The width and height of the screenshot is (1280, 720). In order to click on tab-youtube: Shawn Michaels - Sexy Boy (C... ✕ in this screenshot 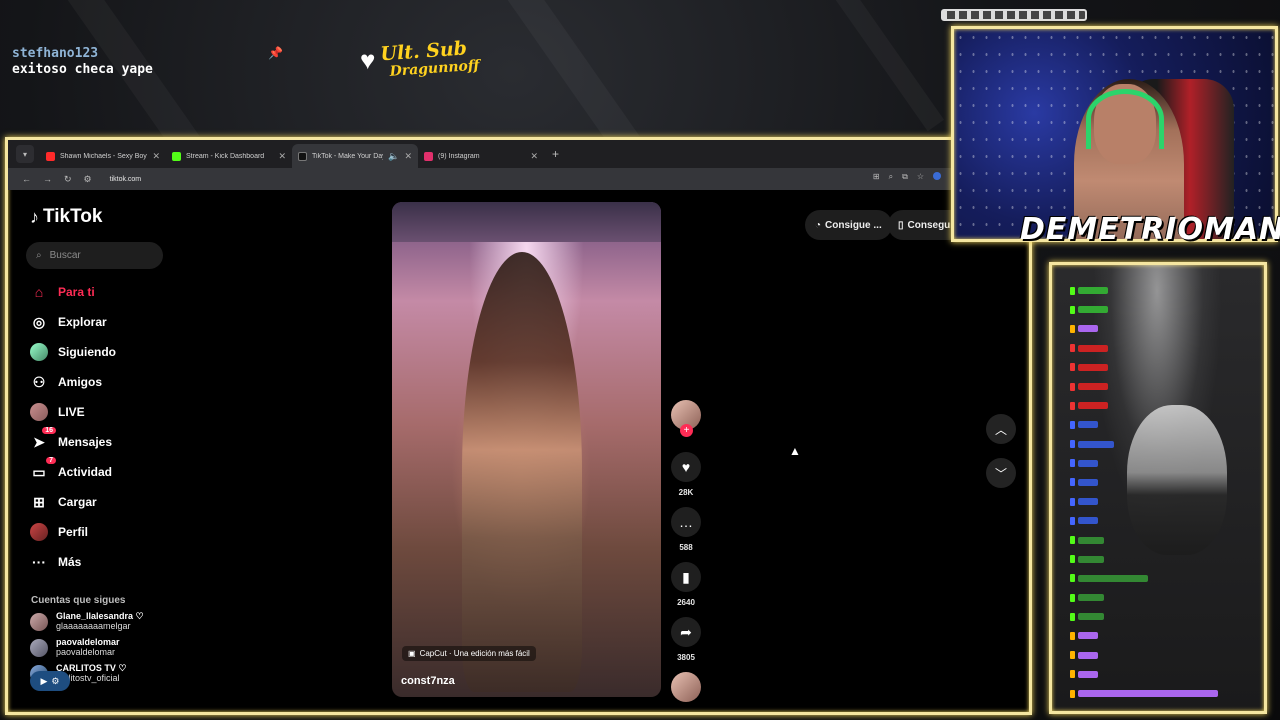, I will do `click(103, 156)`.